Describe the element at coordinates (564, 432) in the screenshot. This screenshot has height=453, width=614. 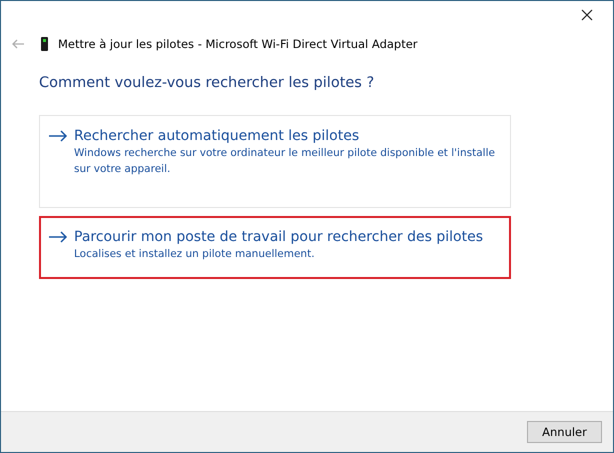
I see `cancel-button: Annuler` at that location.